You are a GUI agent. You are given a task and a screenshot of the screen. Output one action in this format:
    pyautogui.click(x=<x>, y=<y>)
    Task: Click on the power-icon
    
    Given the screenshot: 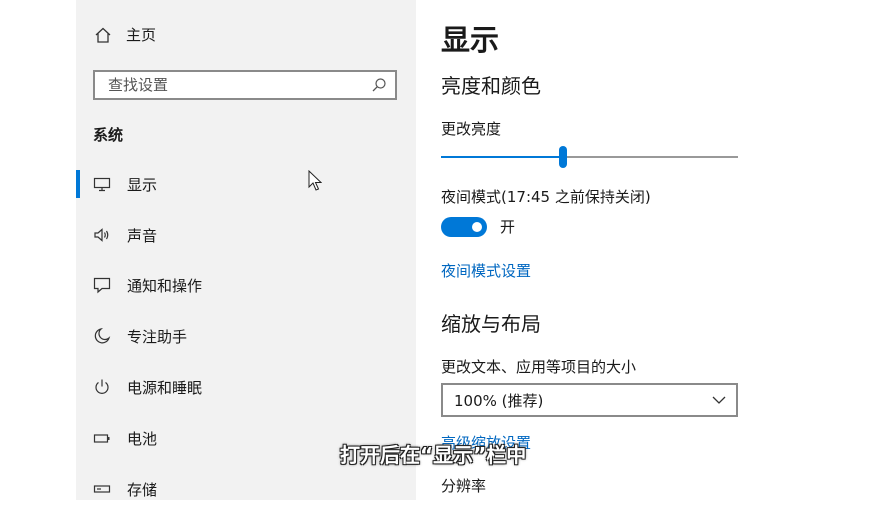 What is the action you would take?
    pyautogui.click(x=102, y=386)
    